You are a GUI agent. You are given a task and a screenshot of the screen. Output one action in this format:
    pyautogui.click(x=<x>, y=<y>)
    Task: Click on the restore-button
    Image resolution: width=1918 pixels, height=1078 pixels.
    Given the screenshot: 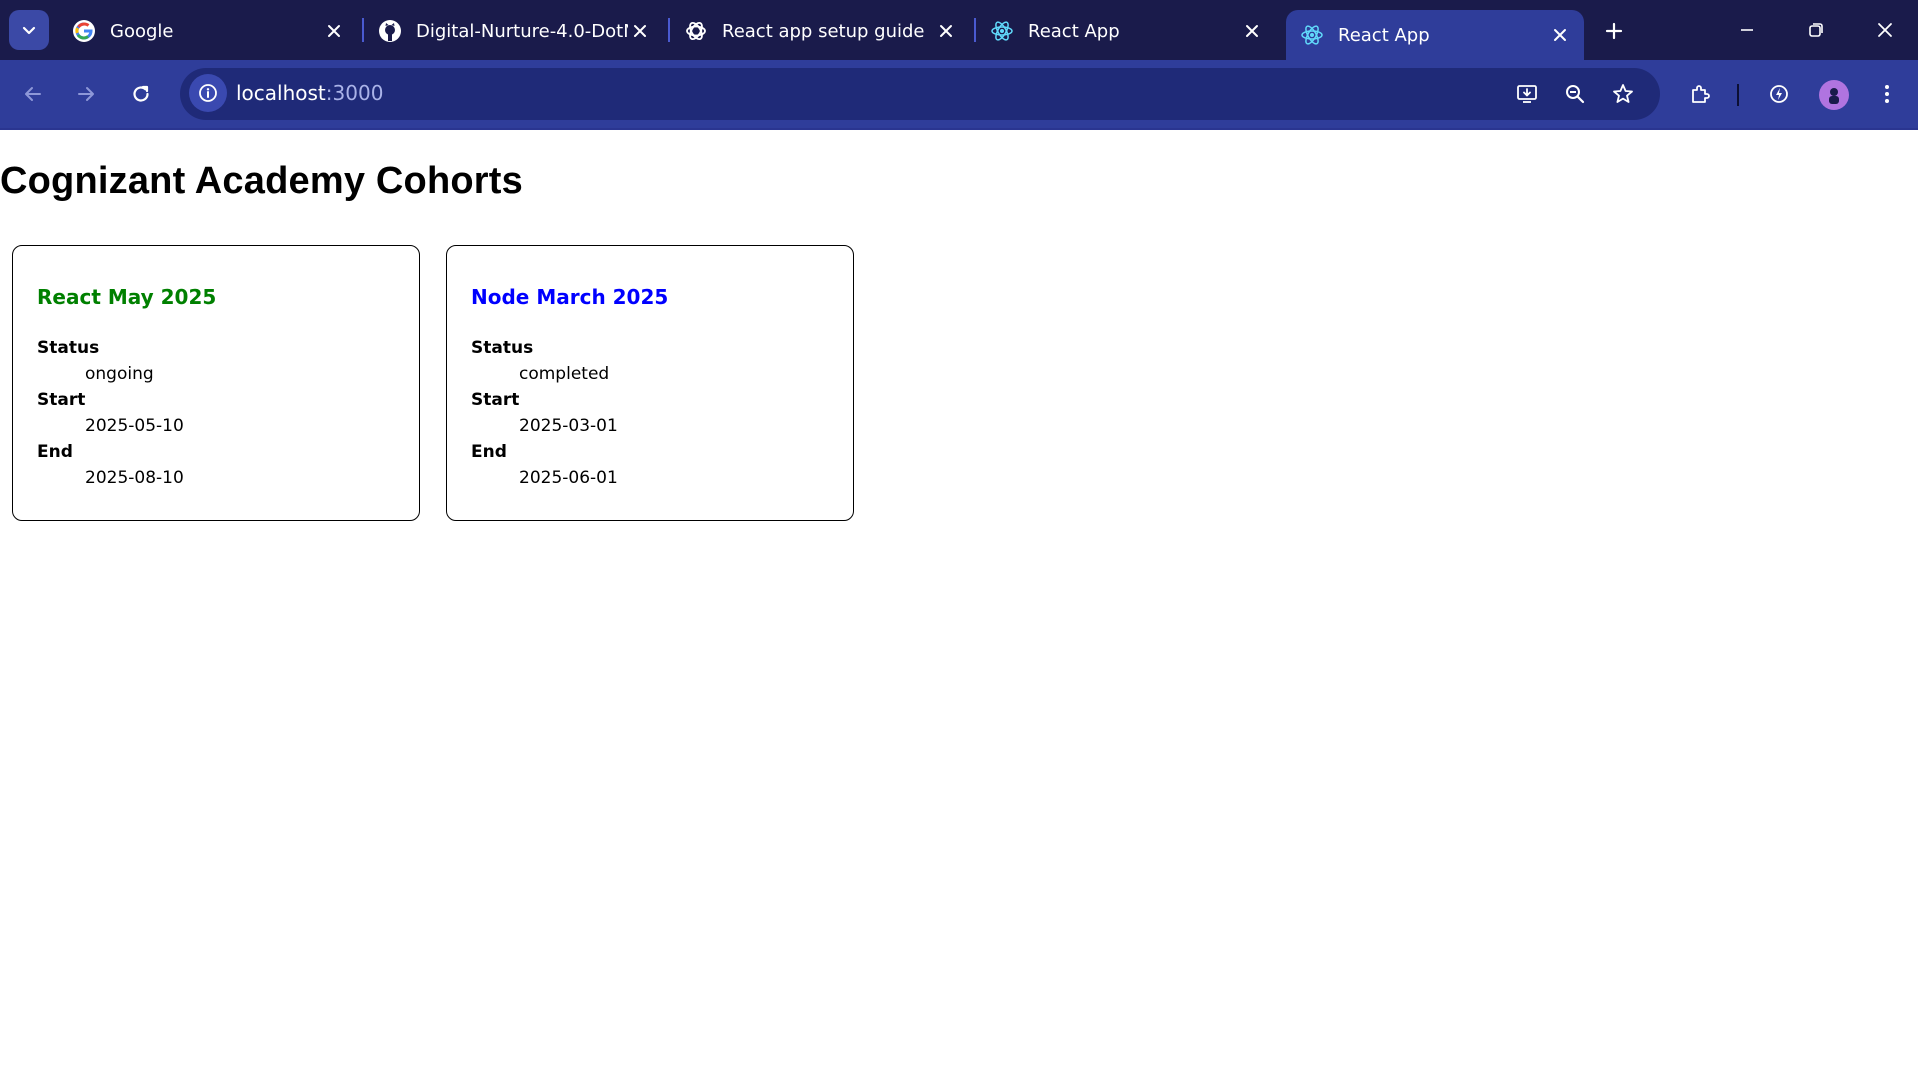 What is the action you would take?
    pyautogui.click(x=1816, y=30)
    